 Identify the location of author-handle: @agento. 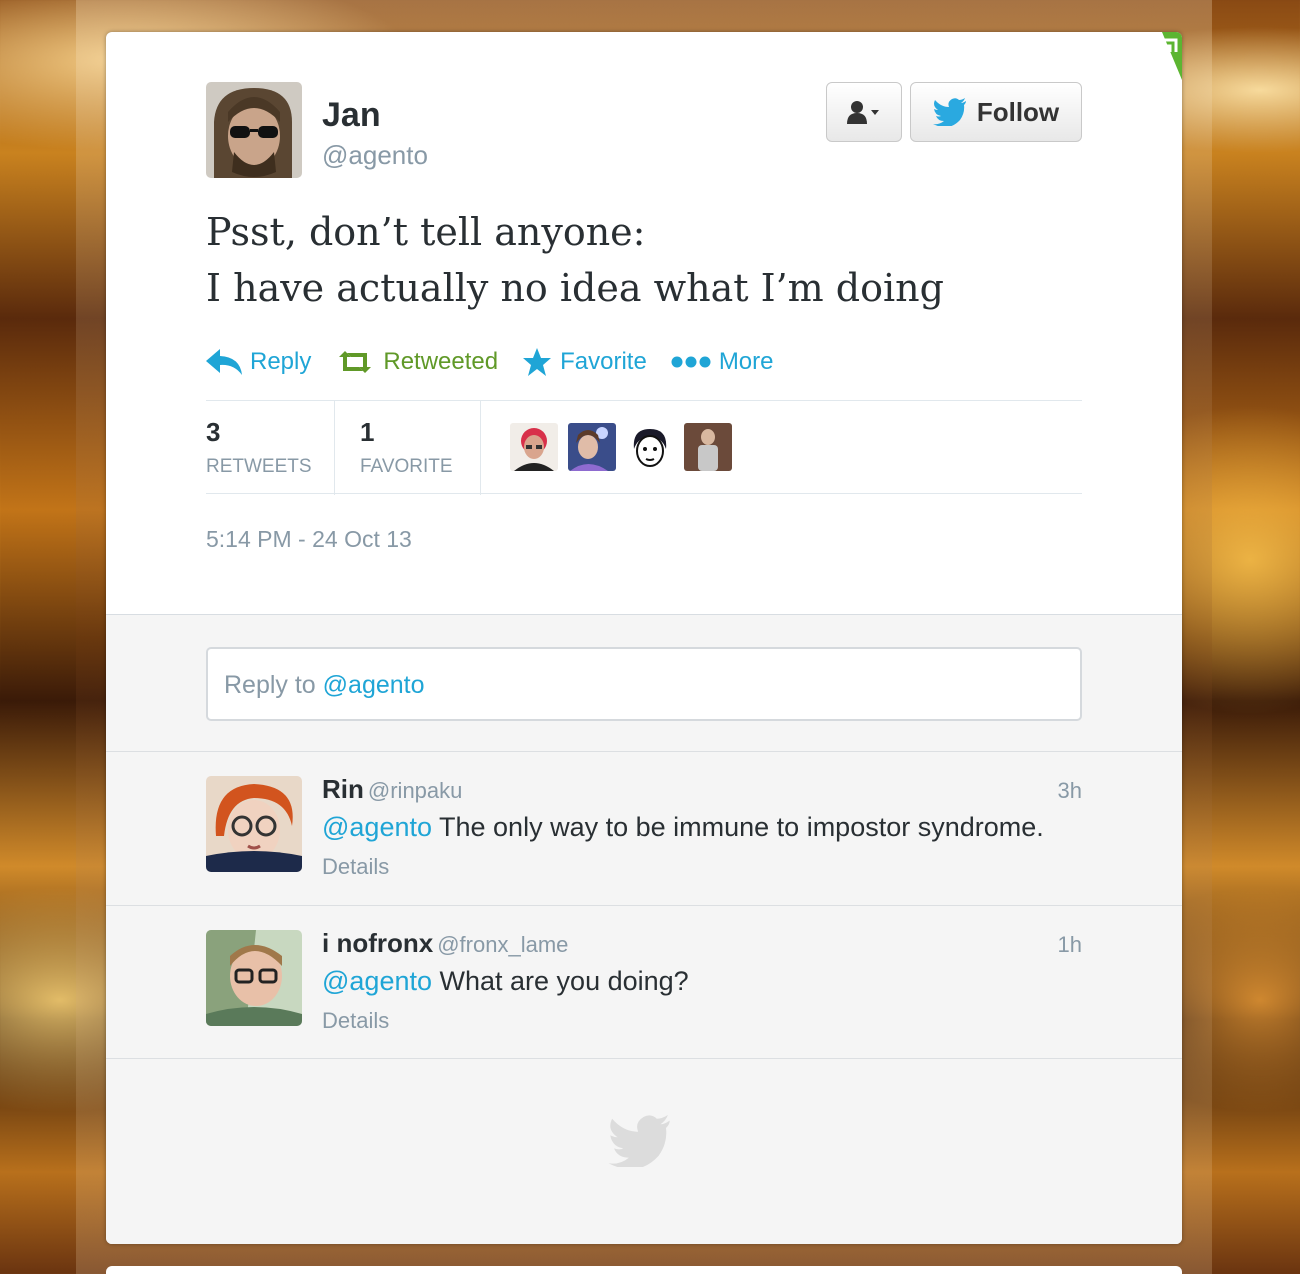
(375, 155).